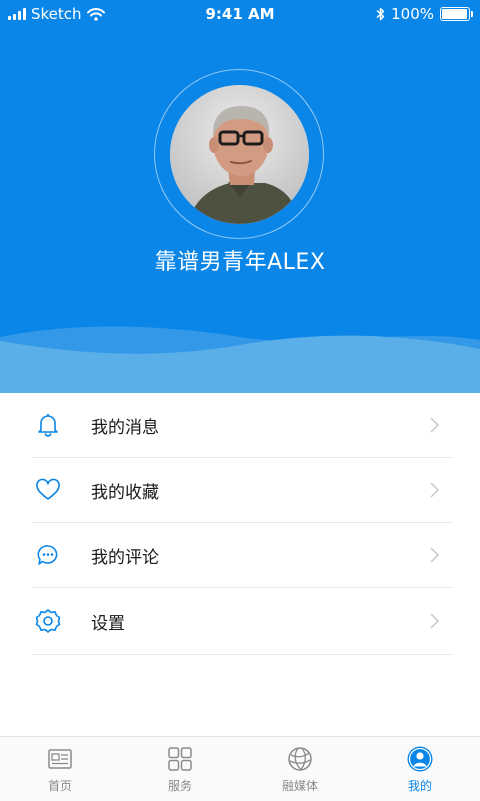 This screenshot has height=801, width=480. I want to click on heart-icon, so click(48, 490).